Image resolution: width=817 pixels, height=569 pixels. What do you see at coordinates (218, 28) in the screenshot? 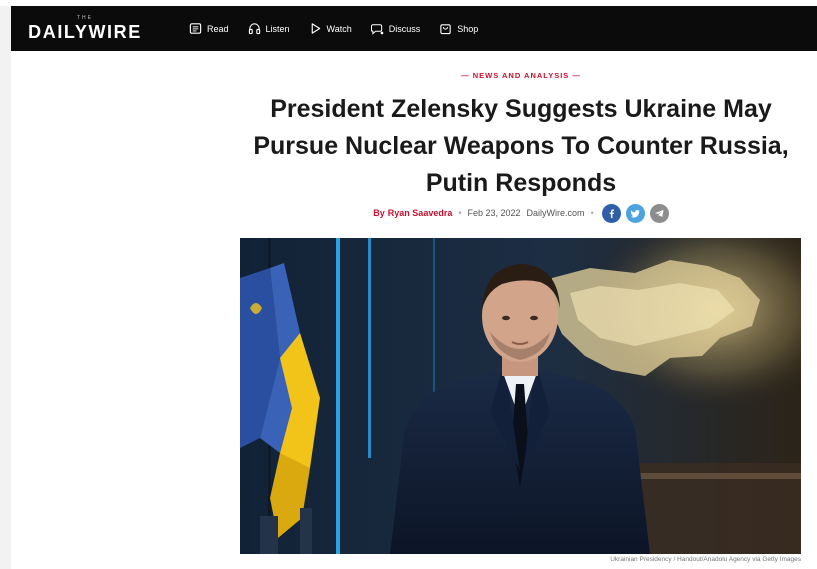
I see `nav-item-label: Read` at bounding box center [218, 28].